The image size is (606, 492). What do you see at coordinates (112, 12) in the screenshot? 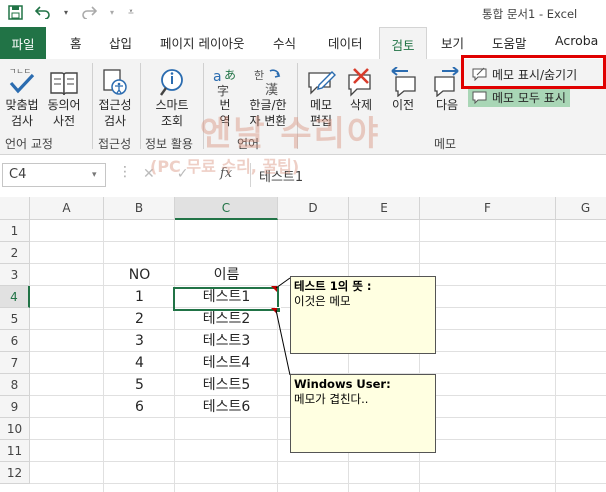
I see `redo-dropdown-icon: ▾` at bounding box center [112, 12].